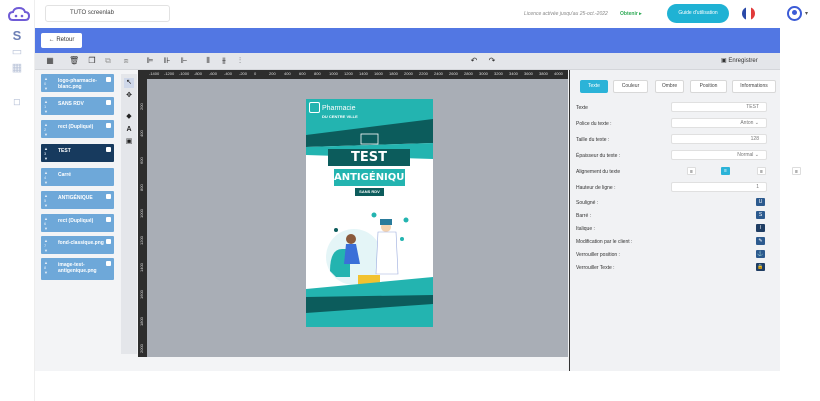 The image size is (820, 401). Describe the element at coordinates (725, 171) in the screenshot. I see `align-center-icon: ≡` at that location.